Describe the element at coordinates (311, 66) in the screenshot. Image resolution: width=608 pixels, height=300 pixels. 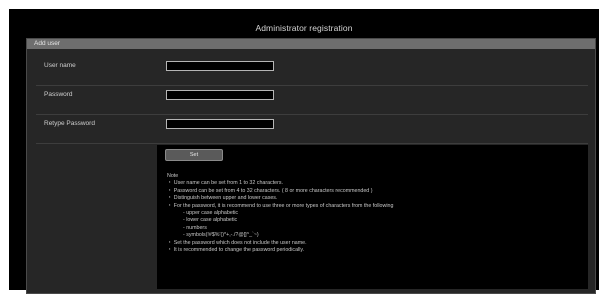
I see `user-name-row: User name` at that location.